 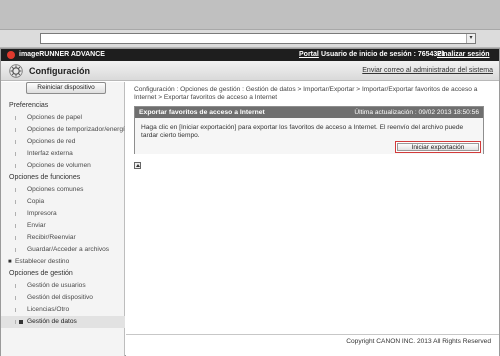 What do you see at coordinates (63, 310) in the screenshot?
I see `sidebar-item-license-other: Licencias/Otro` at bounding box center [63, 310].